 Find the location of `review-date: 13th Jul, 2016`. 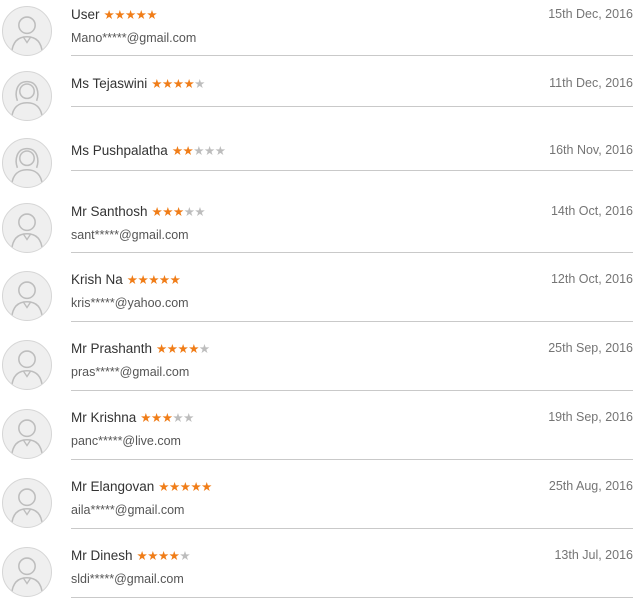

review-date: 13th Jul, 2016 is located at coordinates (593, 555).